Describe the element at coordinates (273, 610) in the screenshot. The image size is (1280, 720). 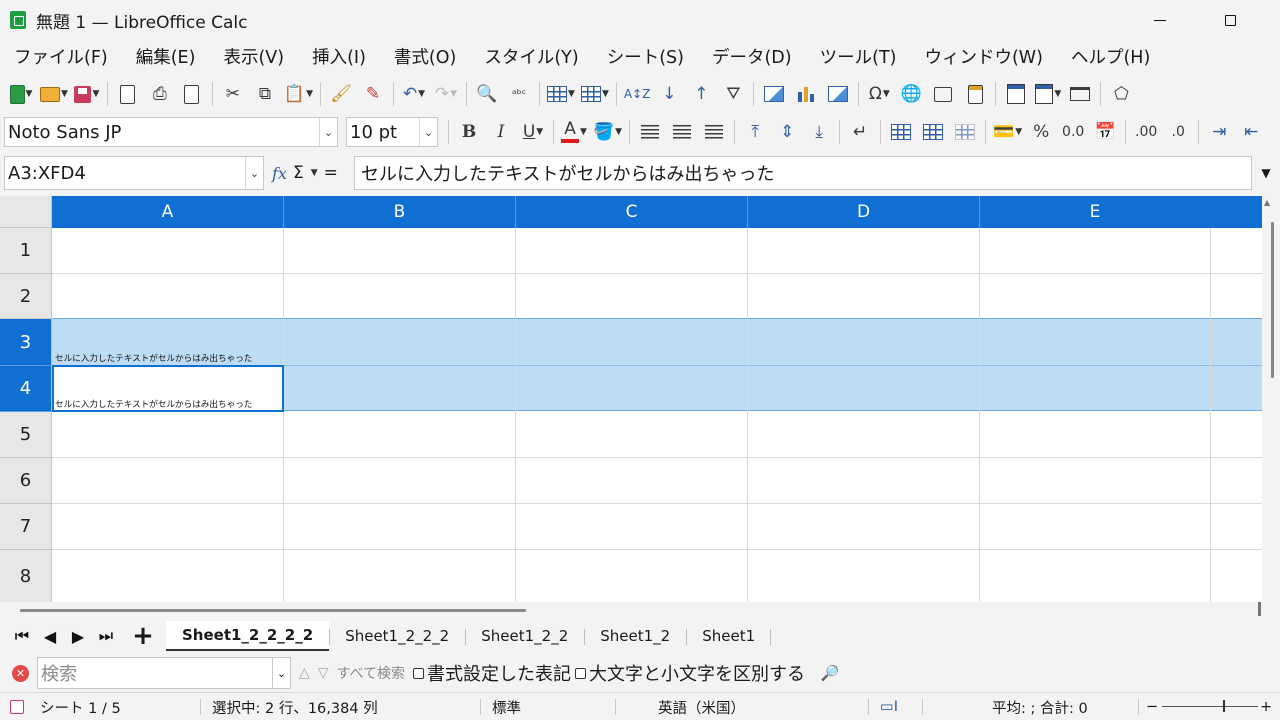
I see `horizontal-scrollbar-thumb` at that location.